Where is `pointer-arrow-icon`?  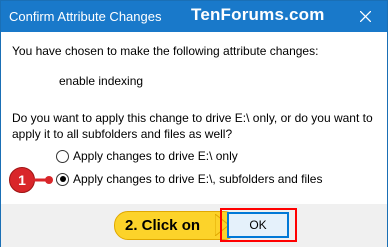
pointer-arrow-icon is located at coordinates (43, 180).